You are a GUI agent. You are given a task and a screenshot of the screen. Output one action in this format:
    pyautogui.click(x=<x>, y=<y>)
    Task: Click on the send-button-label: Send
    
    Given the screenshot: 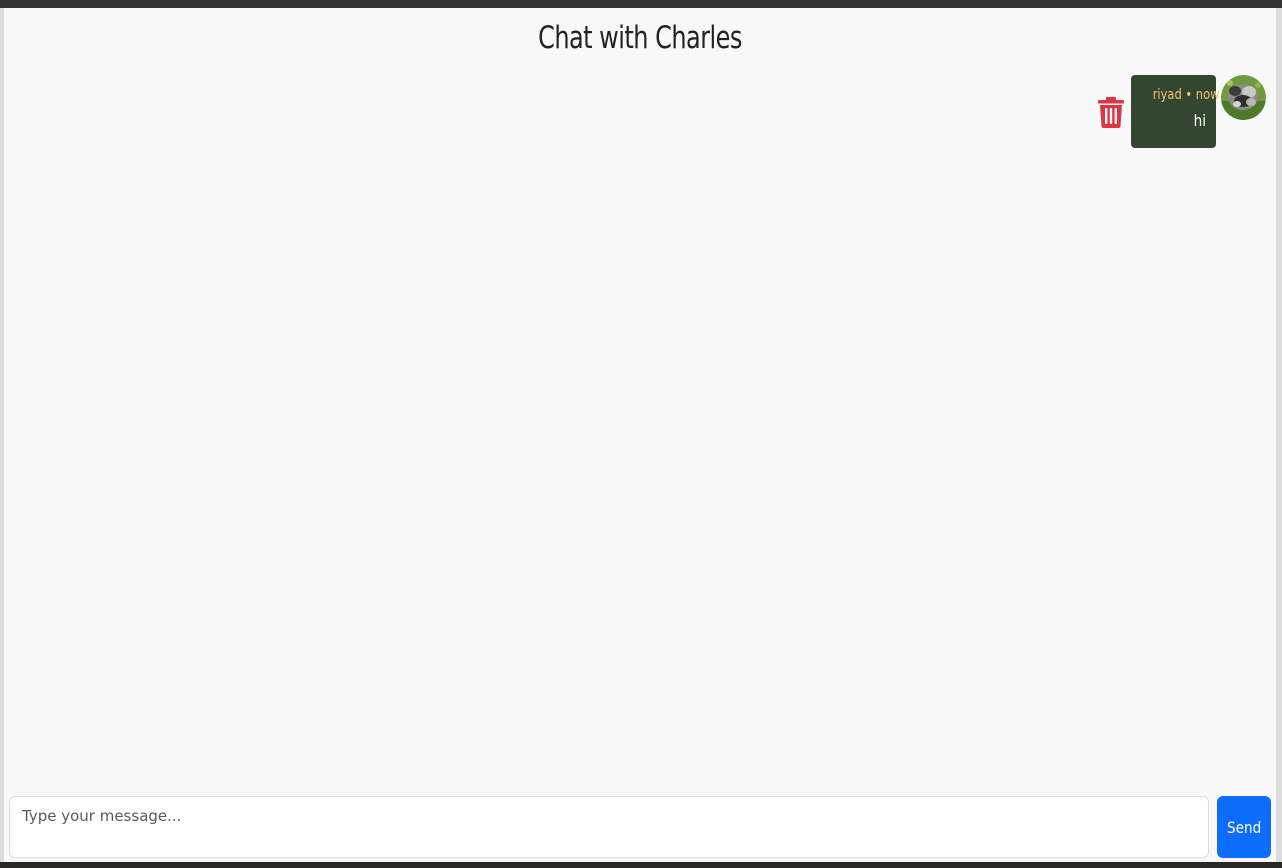 What is the action you would take?
    pyautogui.click(x=1244, y=827)
    